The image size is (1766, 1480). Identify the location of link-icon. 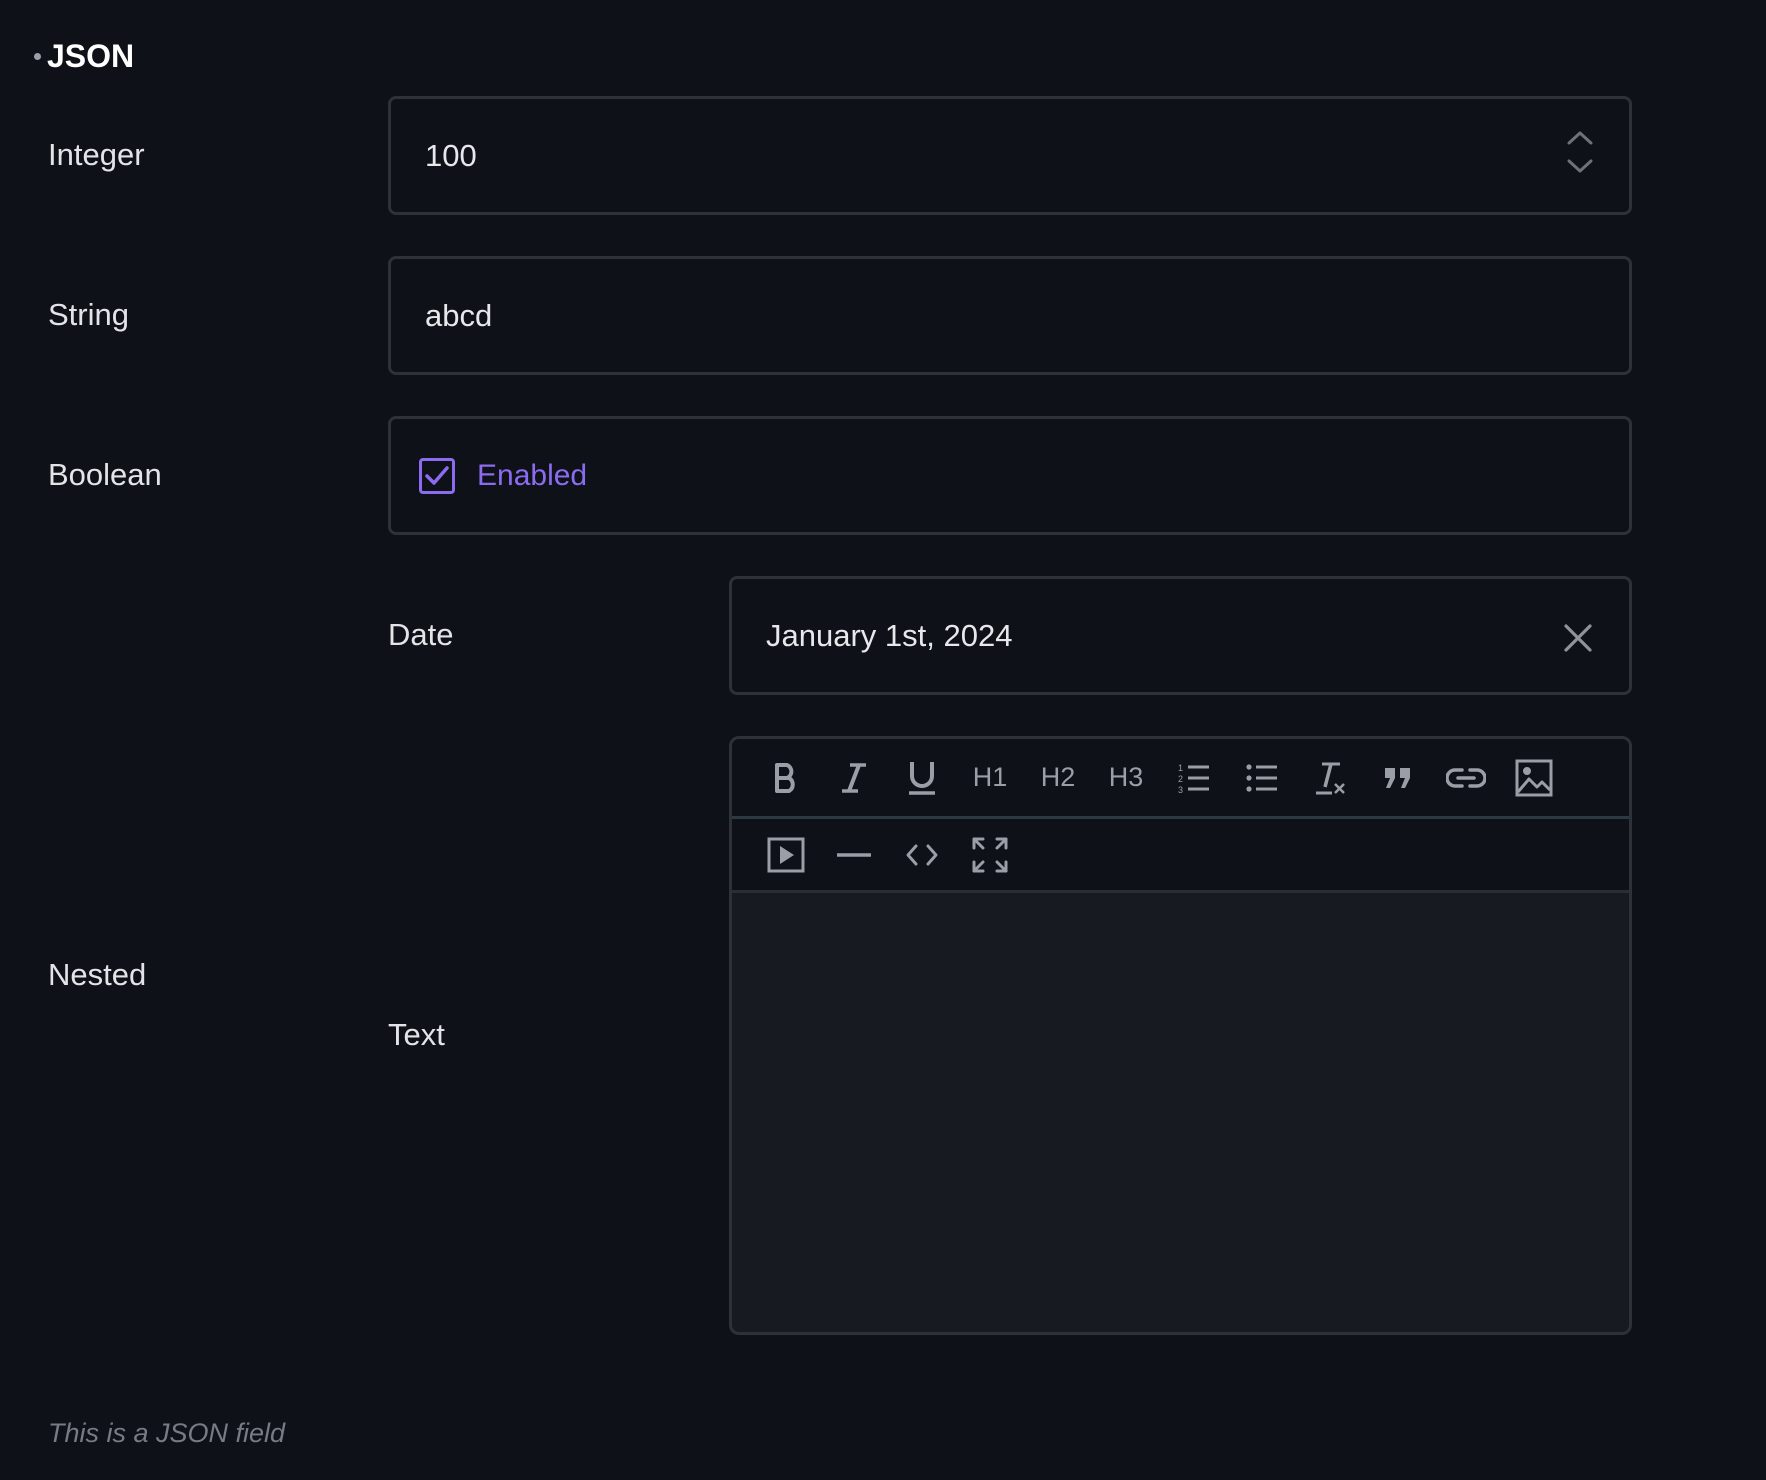
(1466, 777).